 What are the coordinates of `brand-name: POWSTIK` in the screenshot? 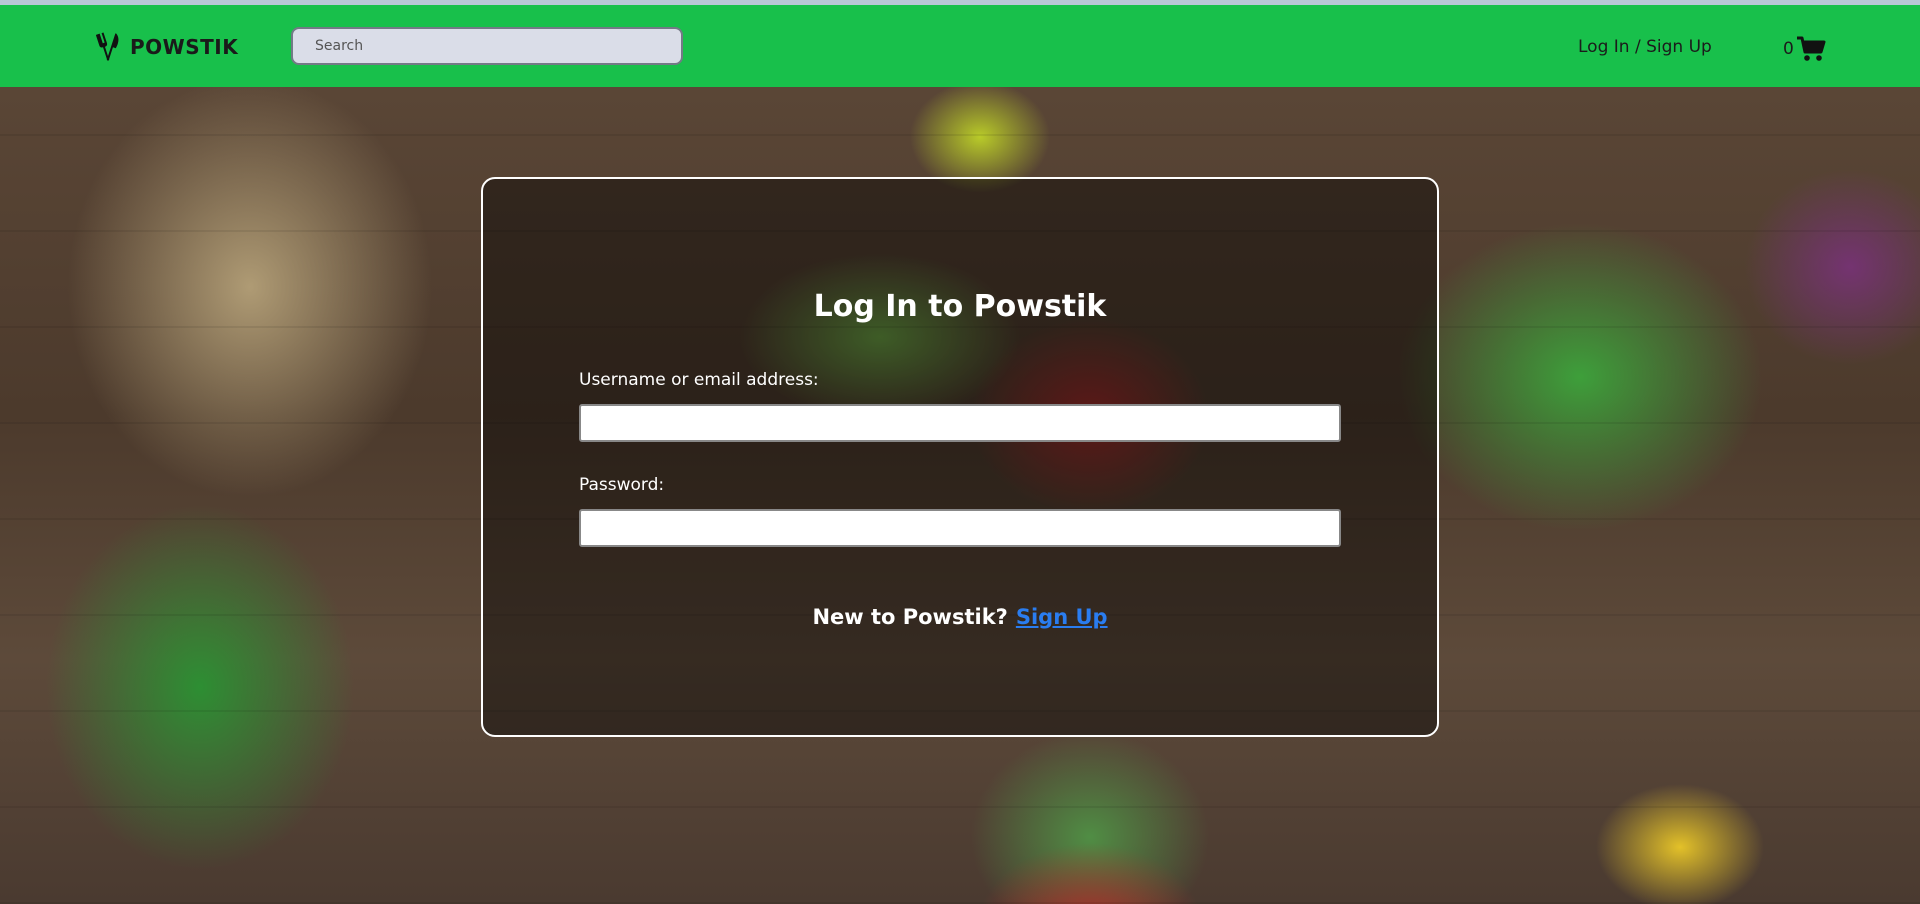 It's located at (184, 47).